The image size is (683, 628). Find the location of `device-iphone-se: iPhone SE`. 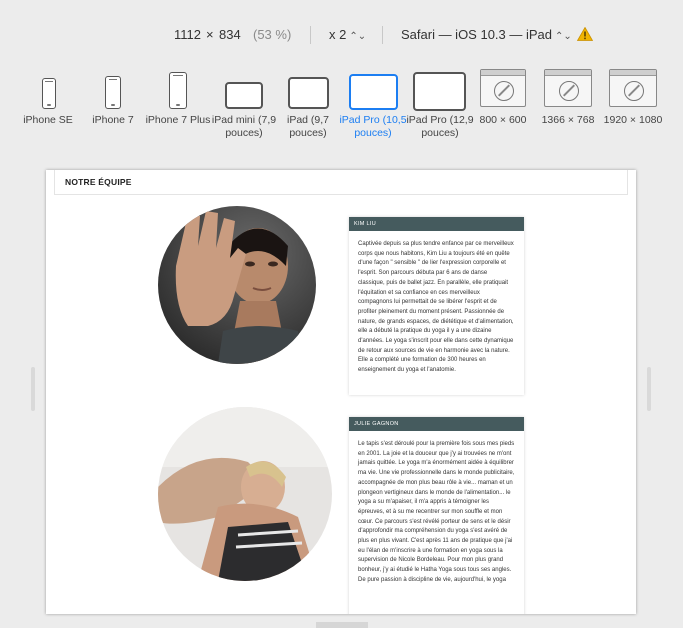

device-iphone-se: iPhone SE is located at coordinates (48, 96).